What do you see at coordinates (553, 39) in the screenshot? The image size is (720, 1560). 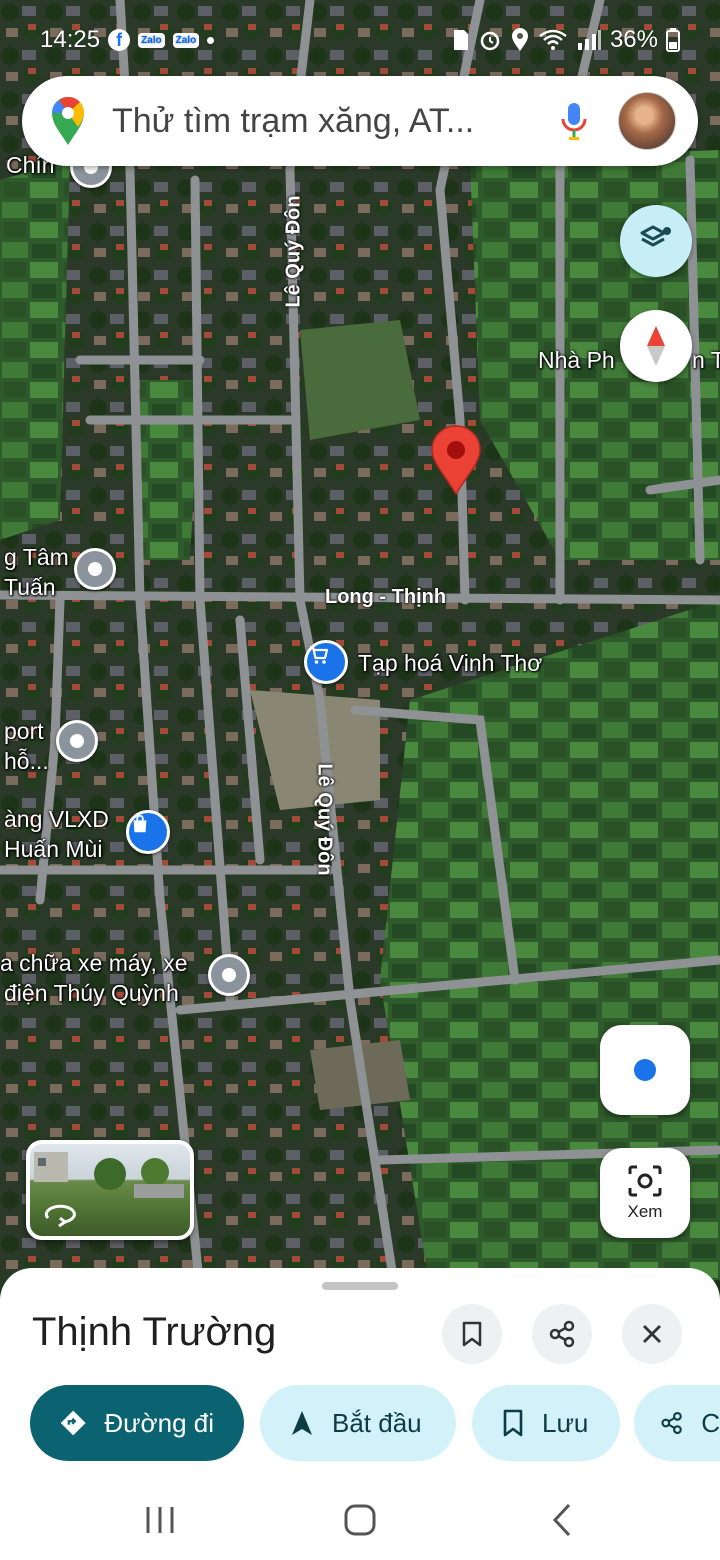 I see `wifi-icon` at bounding box center [553, 39].